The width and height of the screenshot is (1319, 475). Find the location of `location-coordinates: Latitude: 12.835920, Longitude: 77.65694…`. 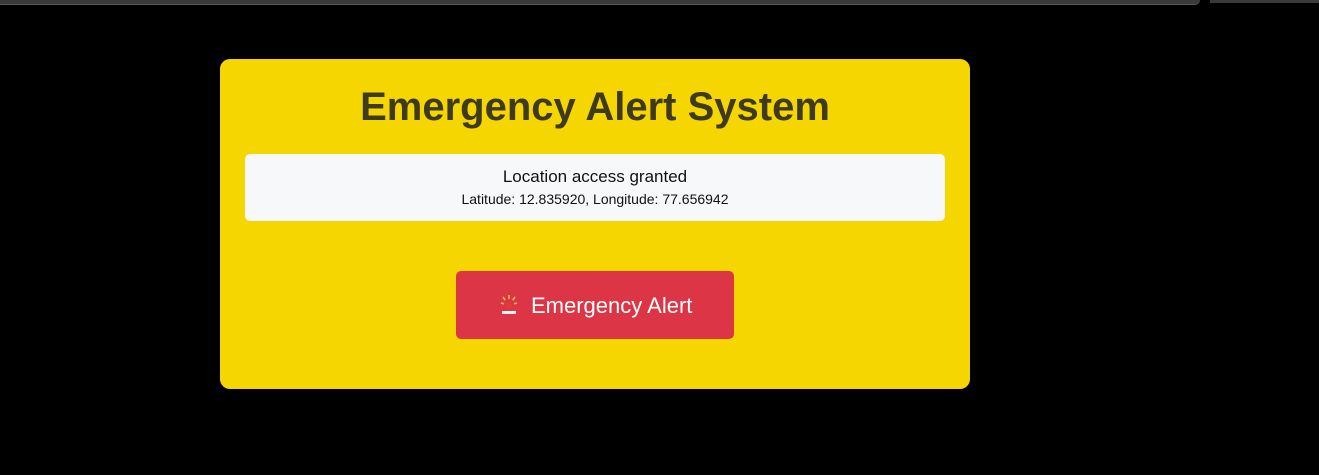

location-coordinates: Latitude: 12.835920, Longitude: 77.65694… is located at coordinates (595, 199).